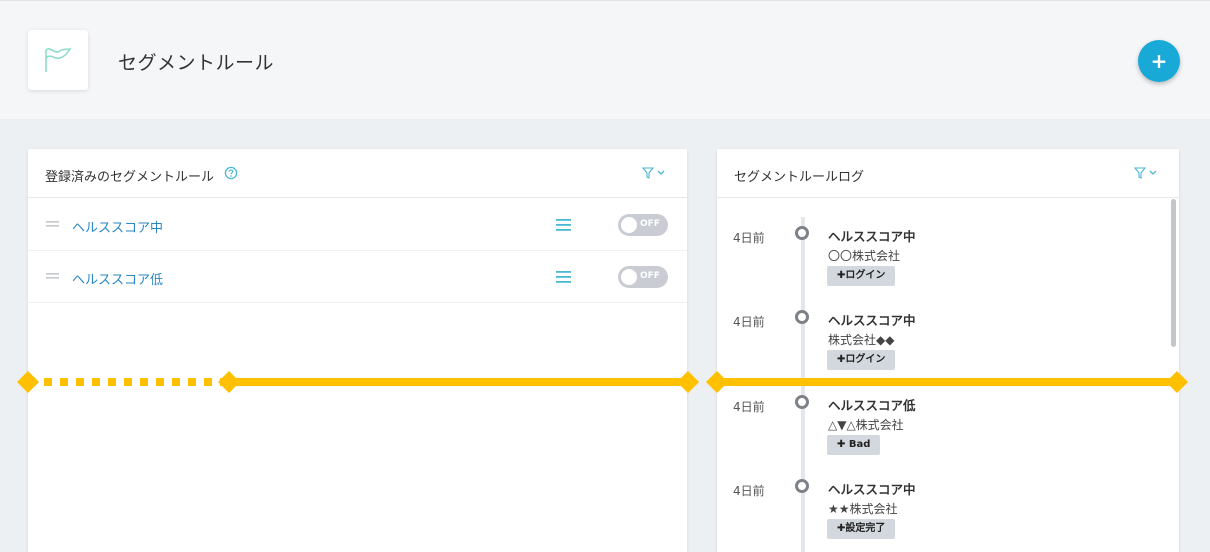  I want to click on log-entry: 4日前 ヘルススコア中 ★★株式会社 ✚設定完了, so click(937, 495).